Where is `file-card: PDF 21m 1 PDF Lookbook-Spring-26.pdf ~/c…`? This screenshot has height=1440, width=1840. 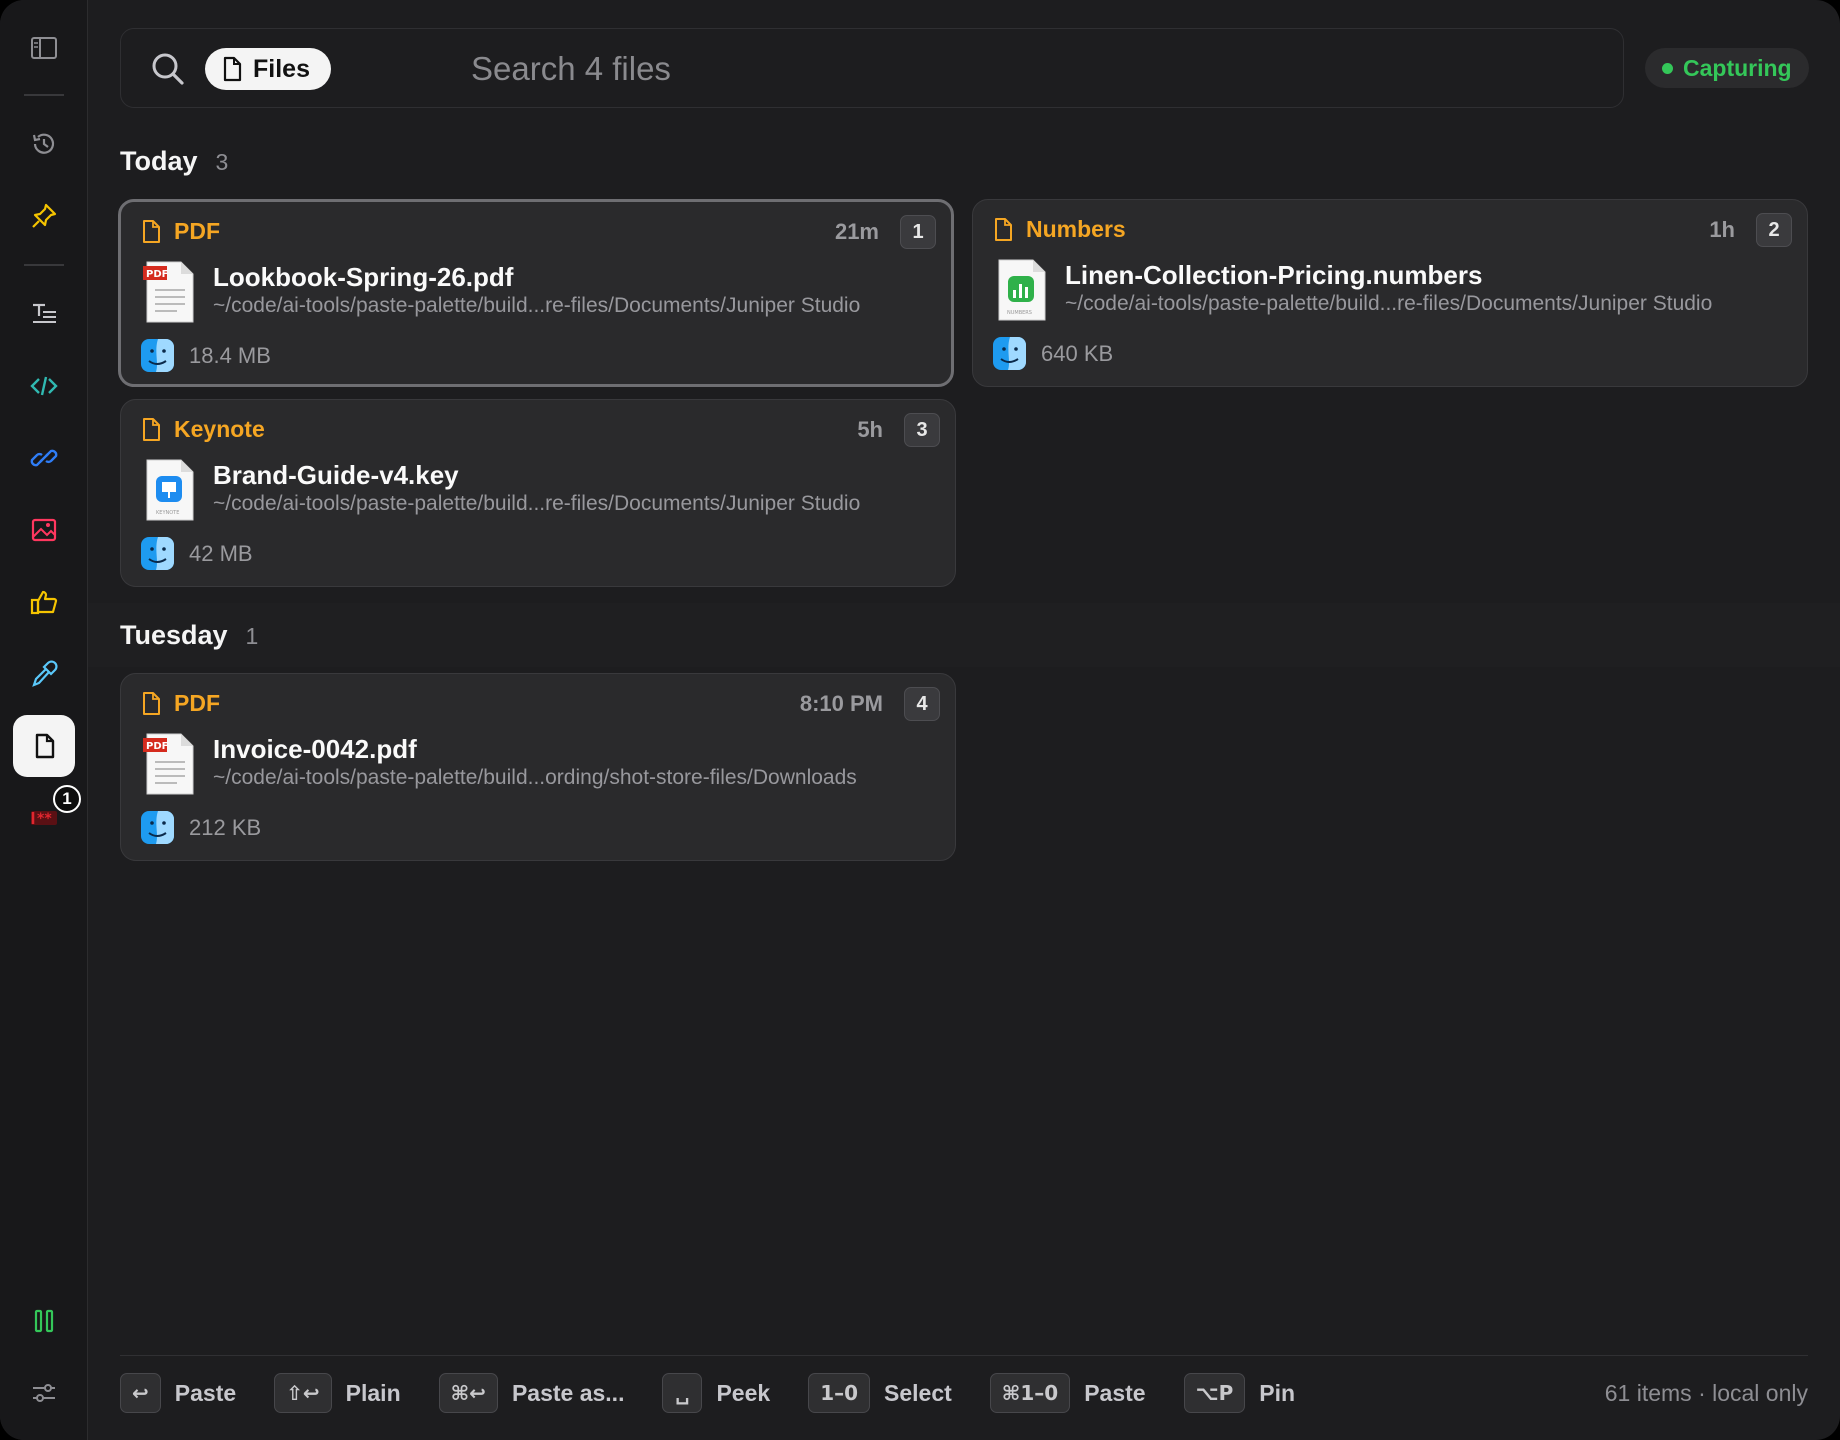
file-card: PDF 21m 1 PDF Lookbook-Spring-26.pdf ~/c… is located at coordinates (536, 293).